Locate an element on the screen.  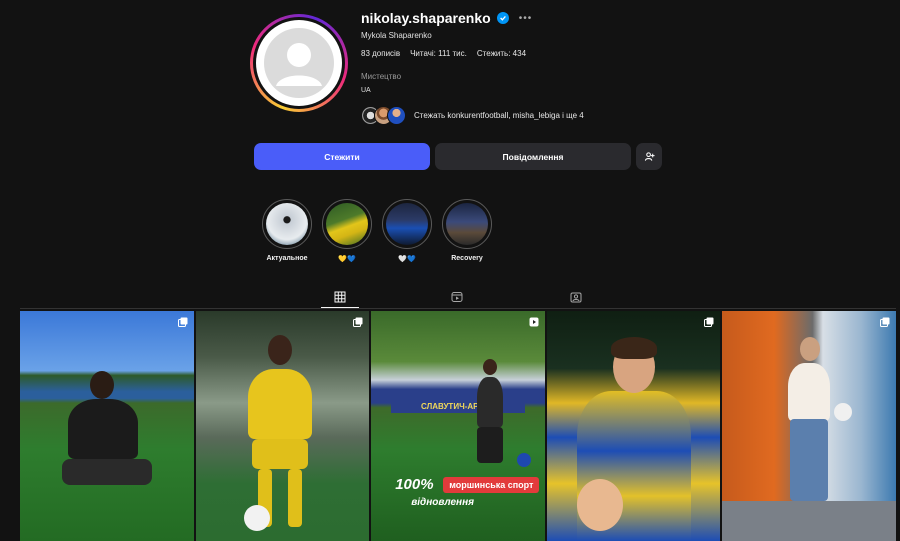
tab-posts is located at coordinates (340, 297).